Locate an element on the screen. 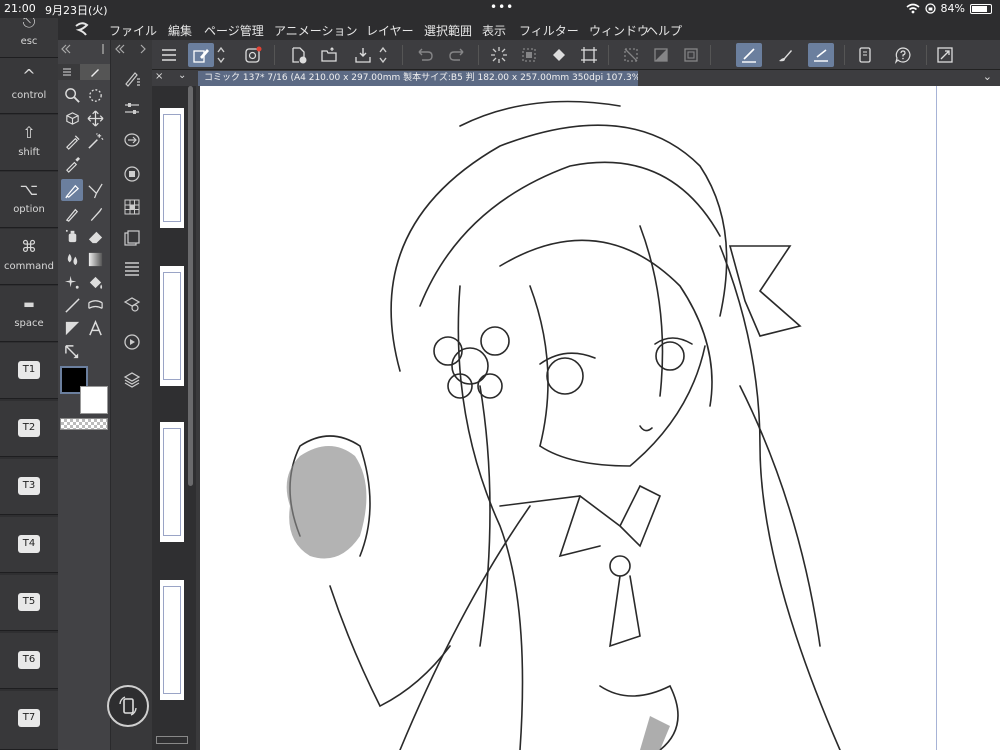 Image resolution: width=1000 pixels, height=750 pixels. figure-tool is located at coordinates (72, 305).